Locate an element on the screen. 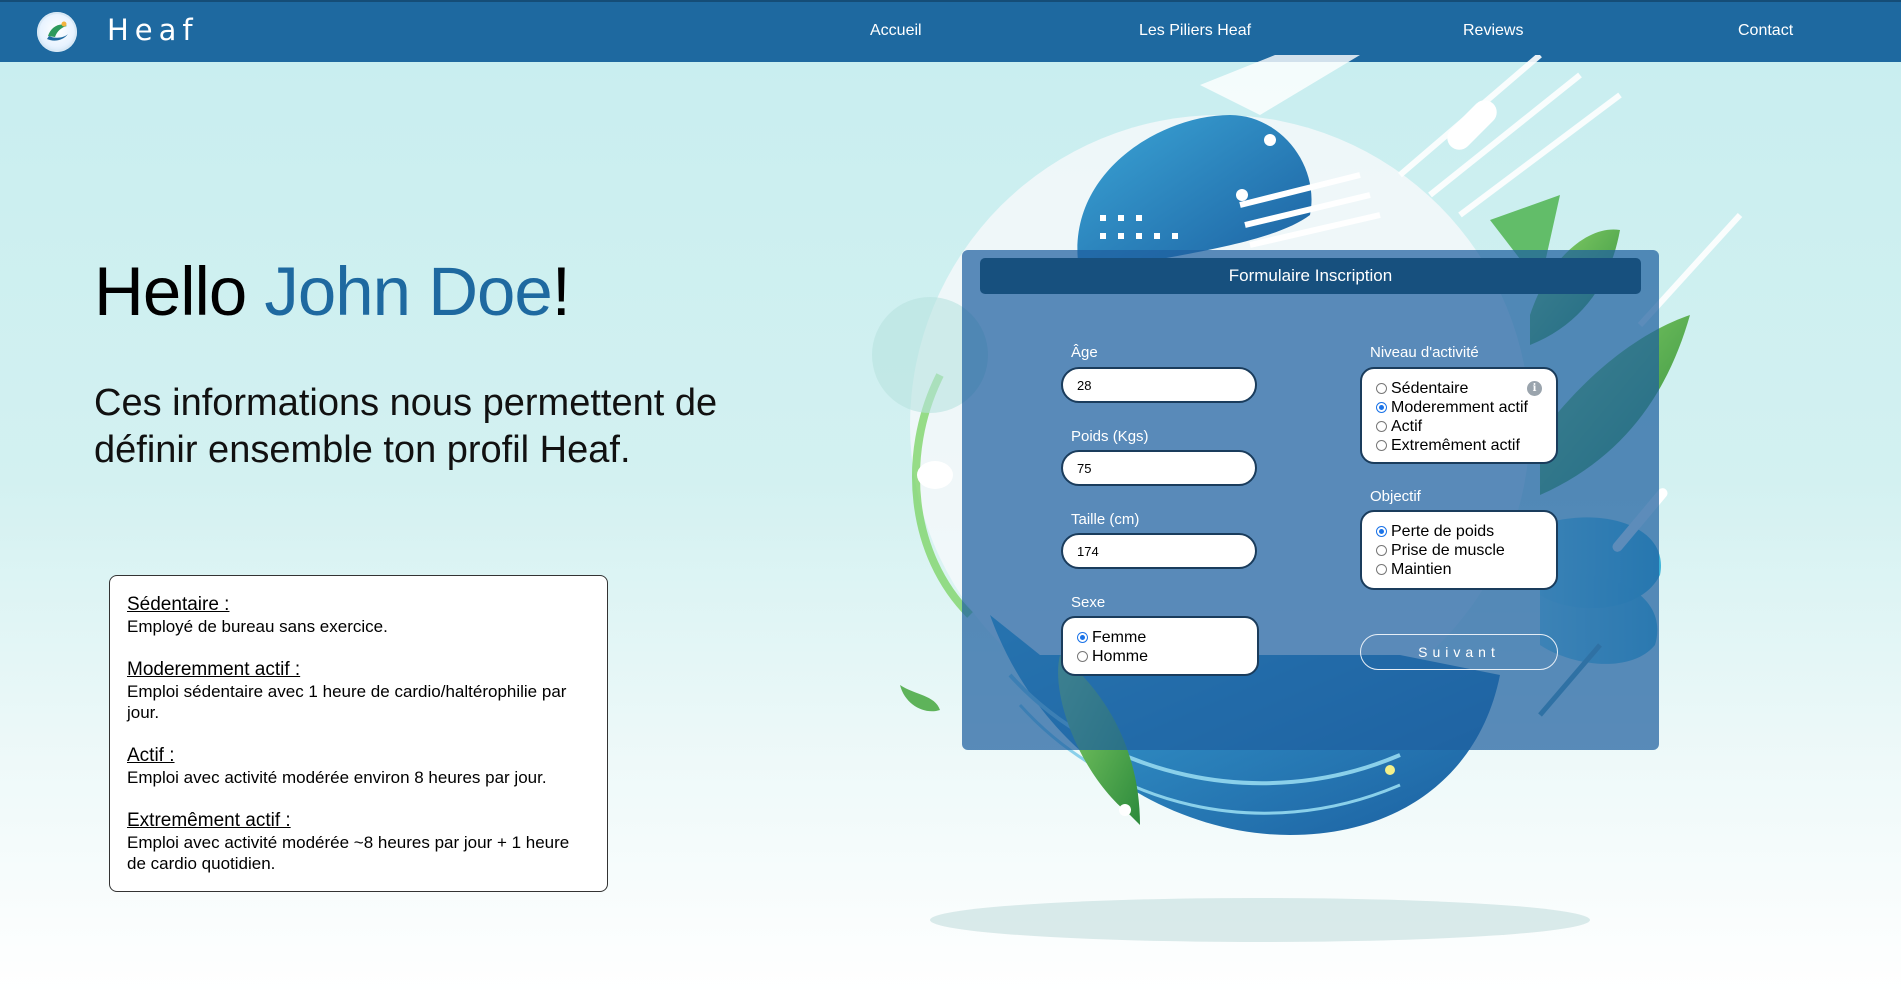 This screenshot has width=1901, height=995. radio-option-maintien: Maintien is located at coordinates (1459, 569).